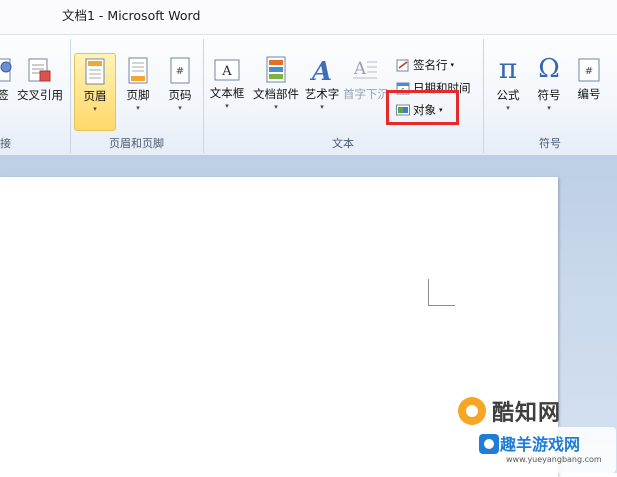 Image resolution: width=617 pixels, height=477 pixels. I want to click on page-number-button: # 页码 ▾, so click(180, 91).